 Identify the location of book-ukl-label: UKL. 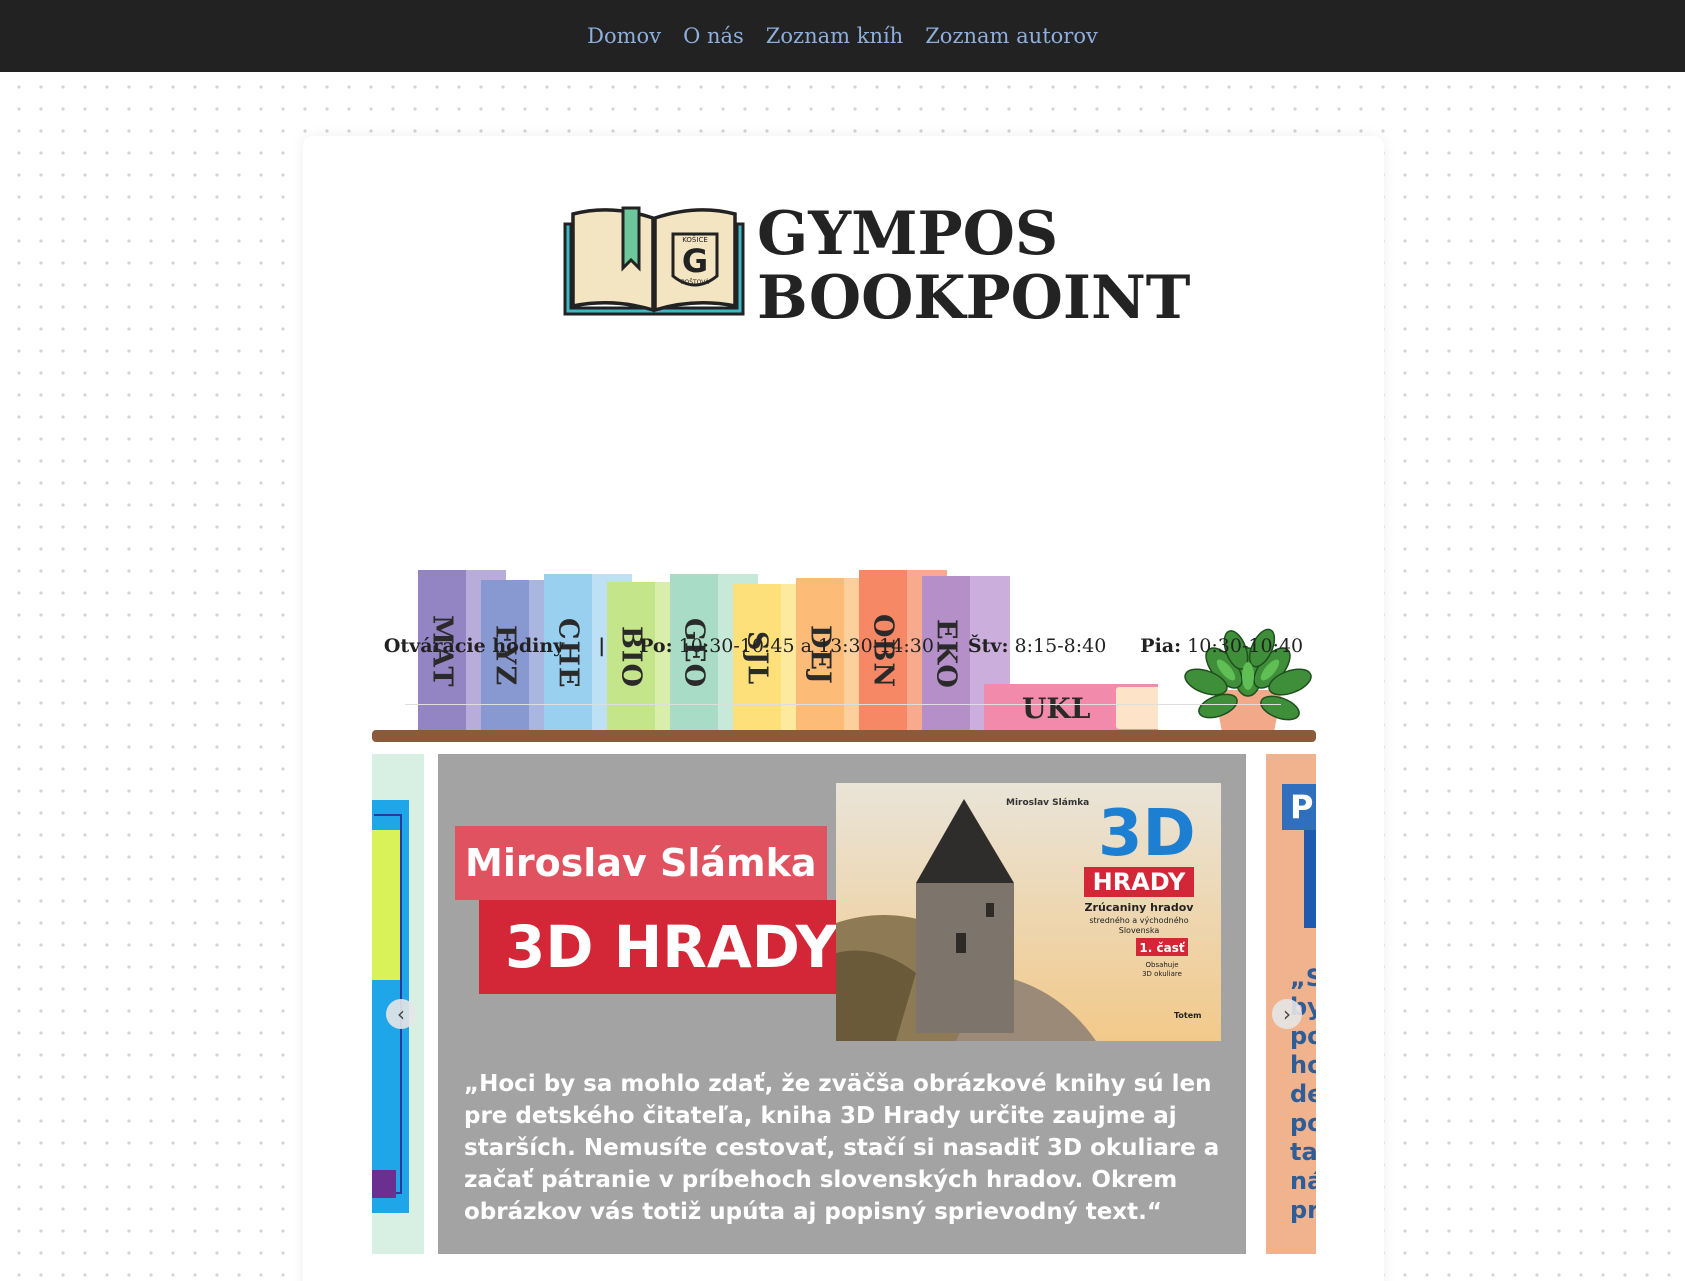
(1056, 708).